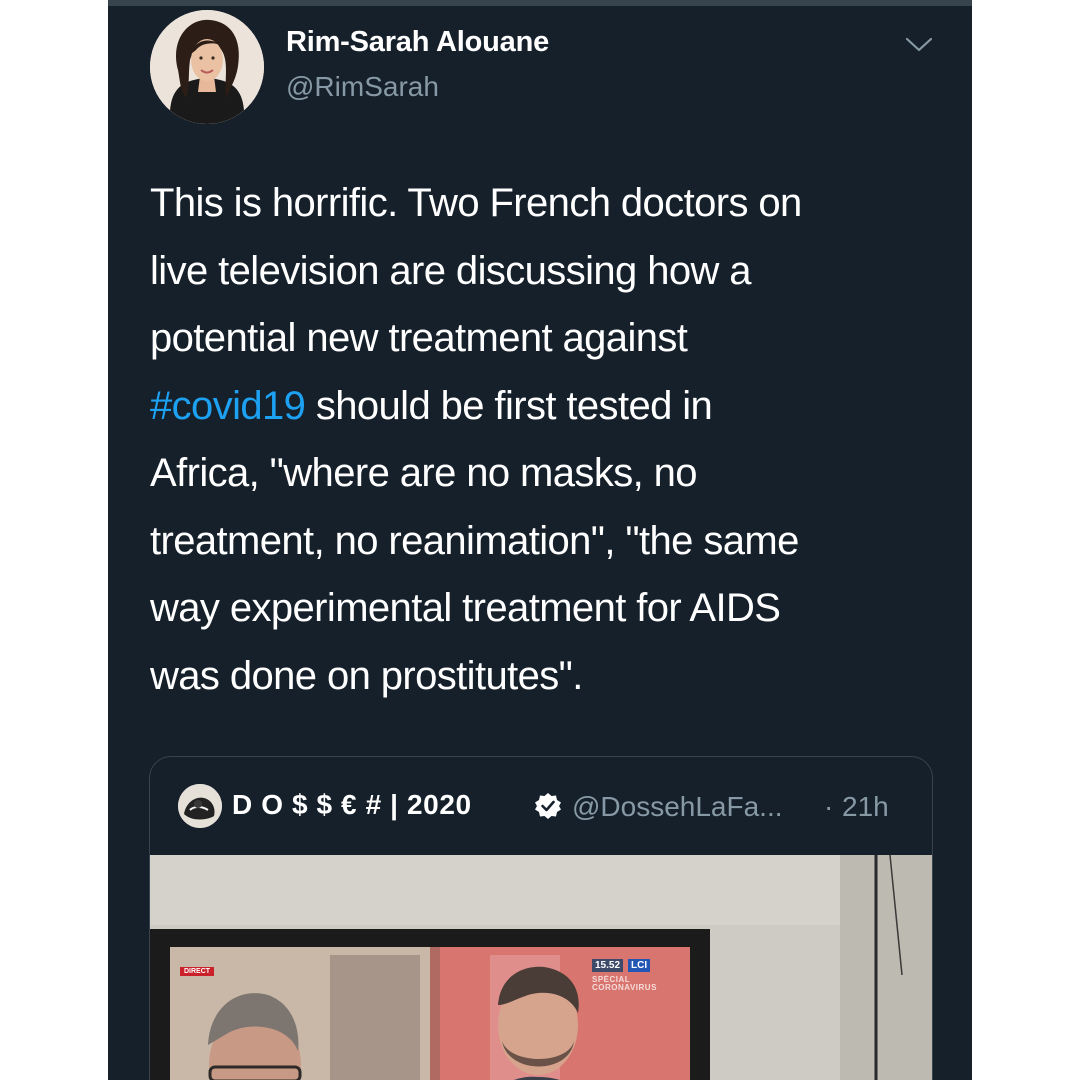 This screenshot has height=1080, width=1080. I want to click on author-name: Rim-Sarah Alouane, so click(417, 42).